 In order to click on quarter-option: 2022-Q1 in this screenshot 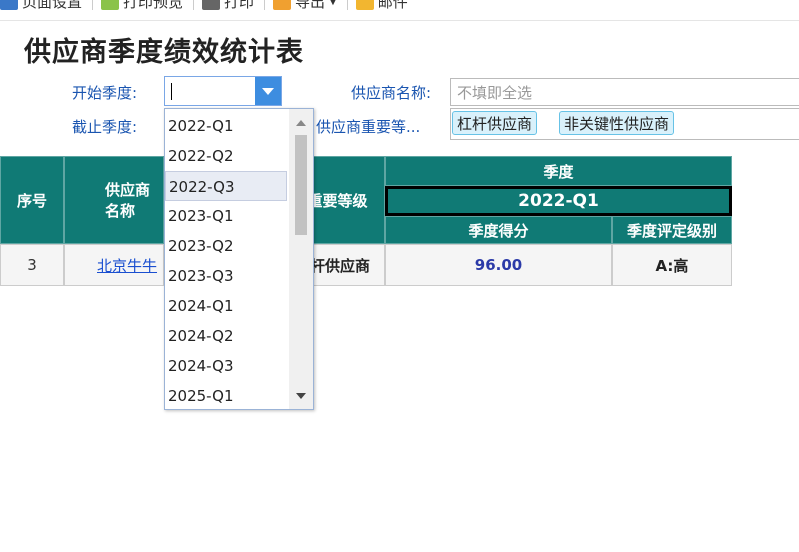, I will do `click(226, 126)`.